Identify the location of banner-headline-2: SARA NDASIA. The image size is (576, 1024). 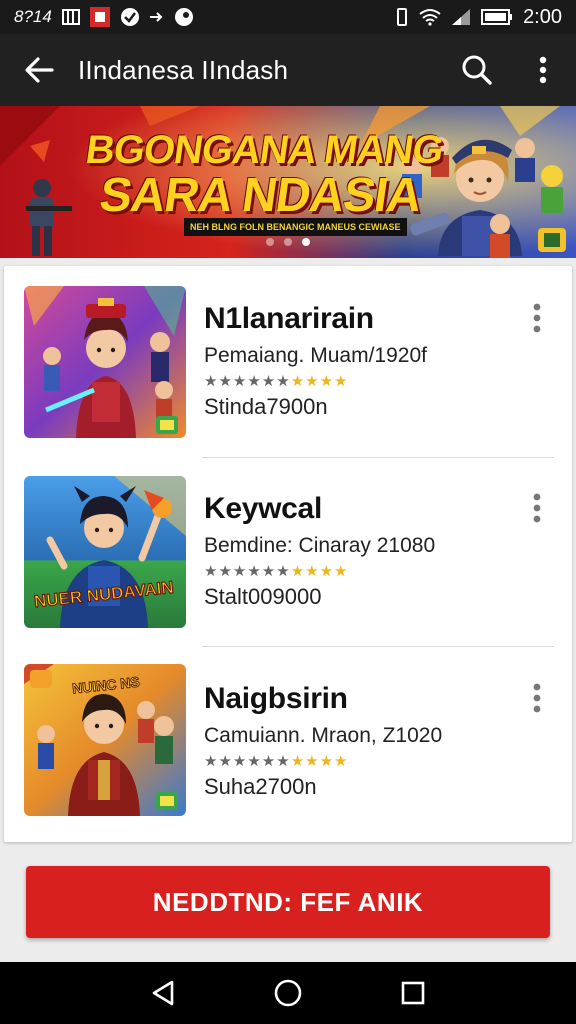
(260, 195).